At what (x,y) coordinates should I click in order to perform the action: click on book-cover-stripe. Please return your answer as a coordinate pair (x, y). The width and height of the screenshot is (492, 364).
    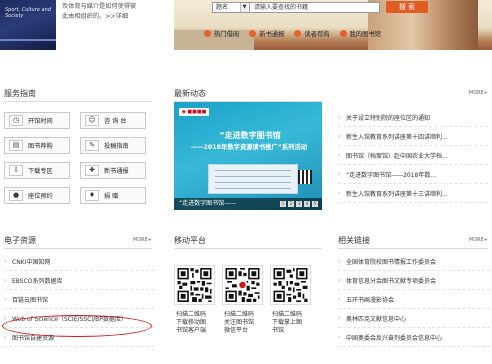
    Looking at the image, I should click on (28, 40).